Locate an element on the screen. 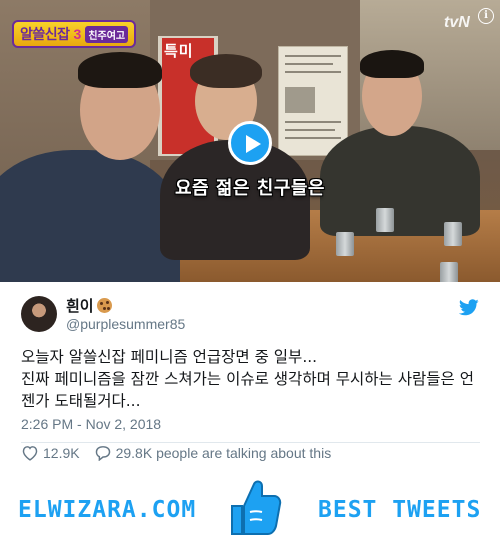 The height and width of the screenshot is (547, 500). footer-banner: ELWIZARA.COM BEST TWEETS is located at coordinates (250, 508).